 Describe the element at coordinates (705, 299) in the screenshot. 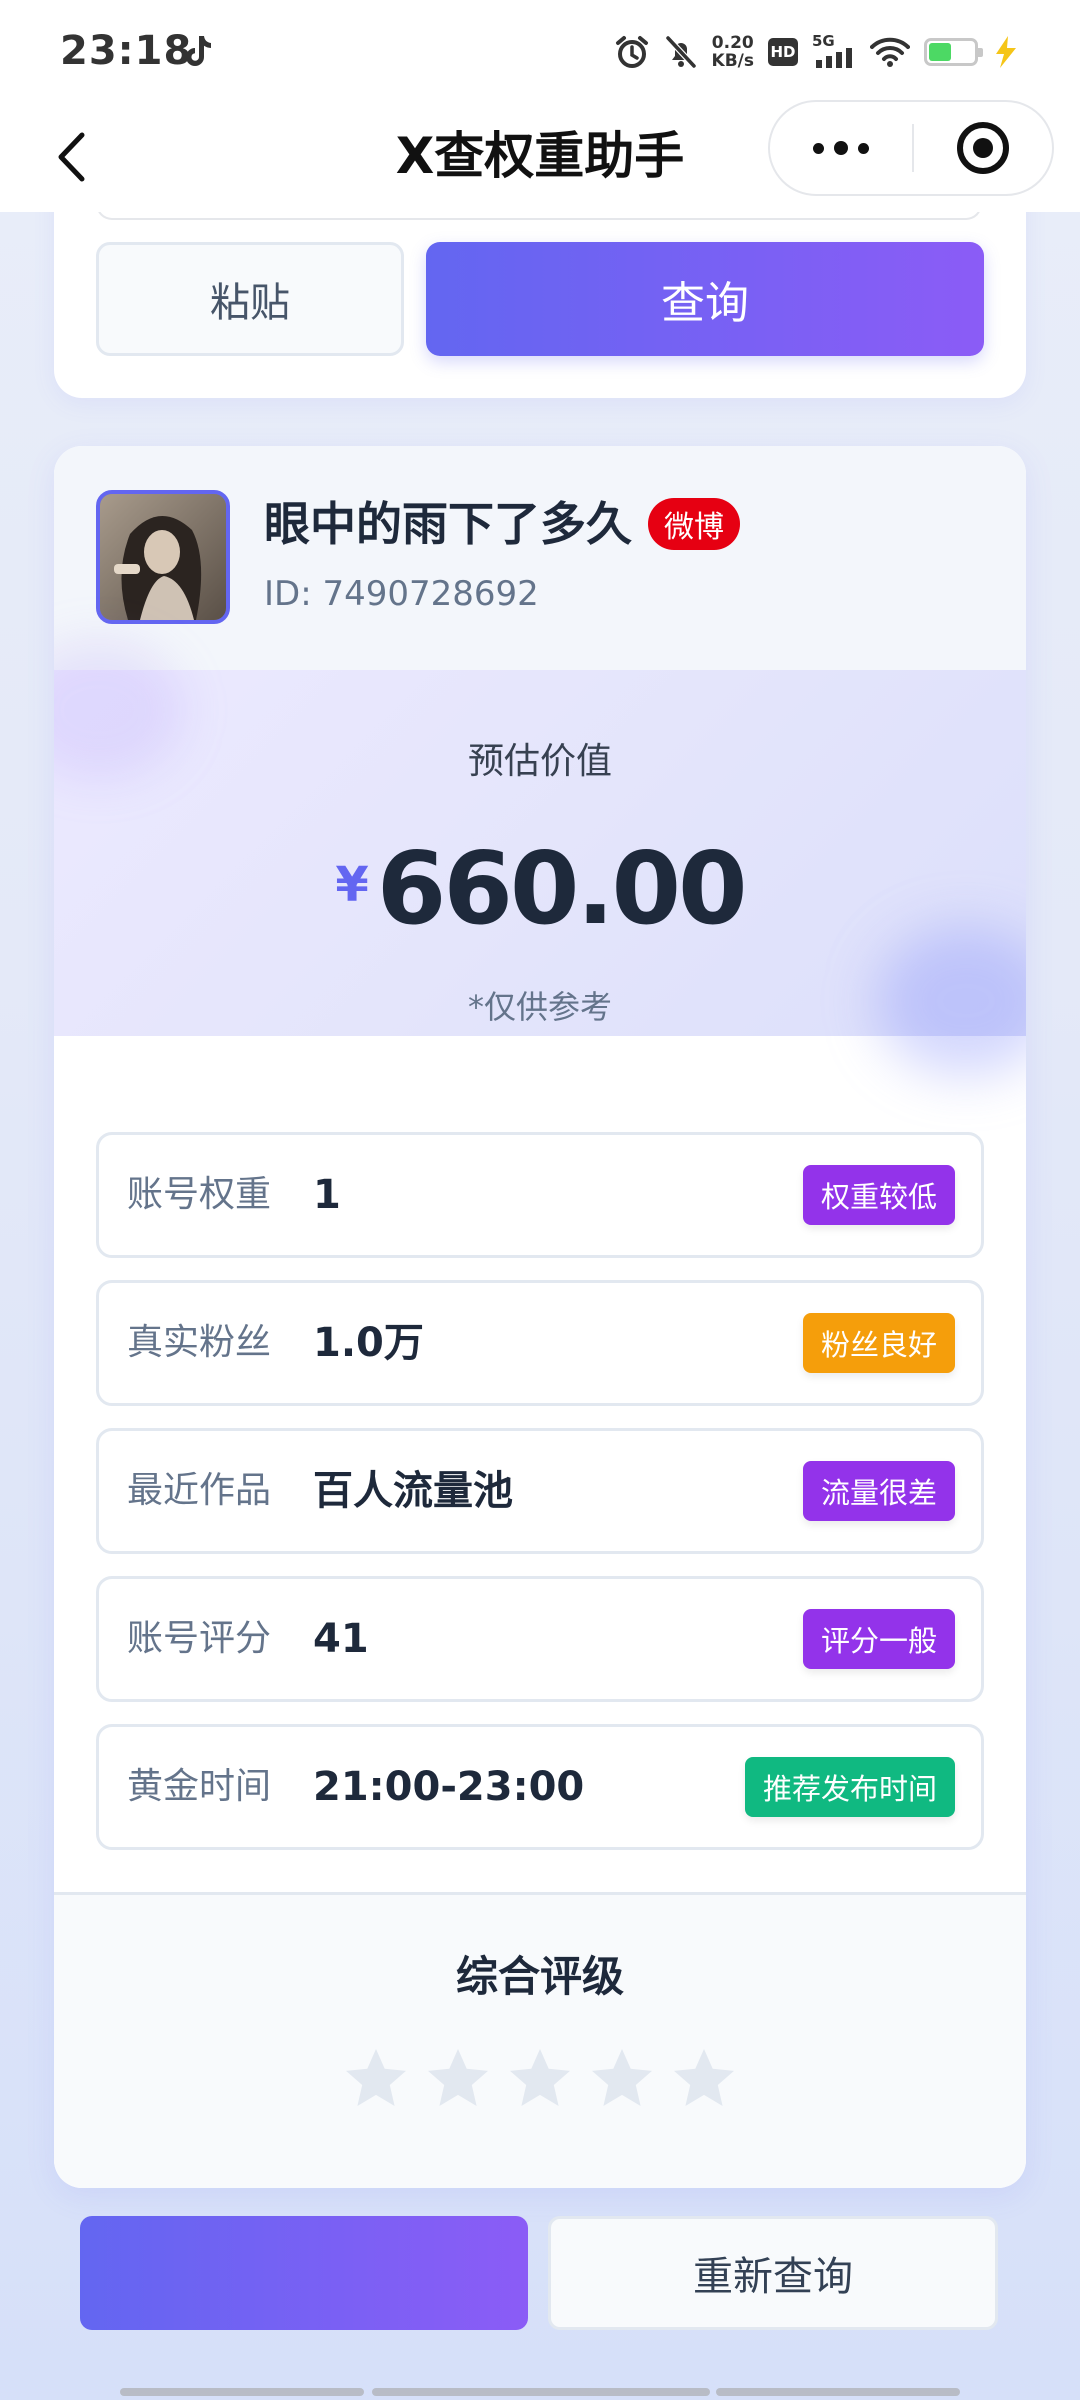

I see `query-button: 查询` at that location.